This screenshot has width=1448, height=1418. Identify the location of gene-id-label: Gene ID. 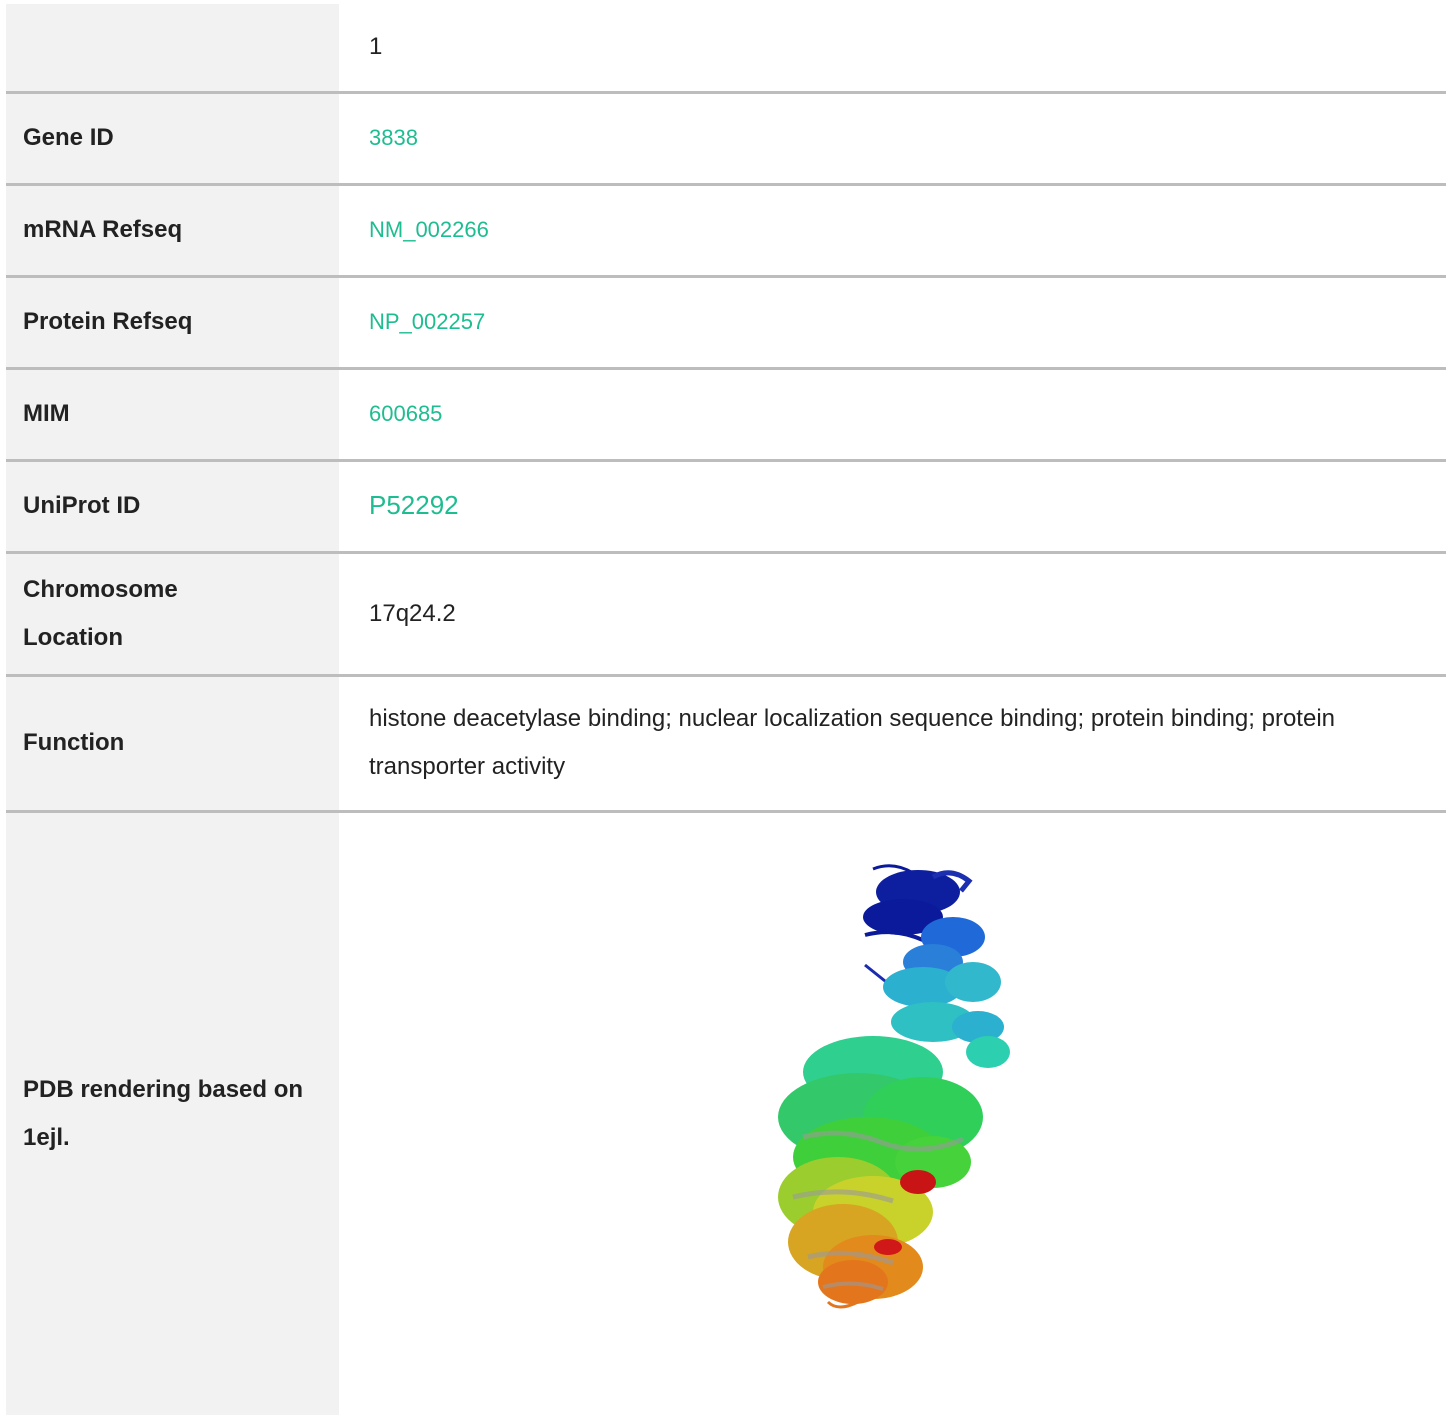
(172, 138).